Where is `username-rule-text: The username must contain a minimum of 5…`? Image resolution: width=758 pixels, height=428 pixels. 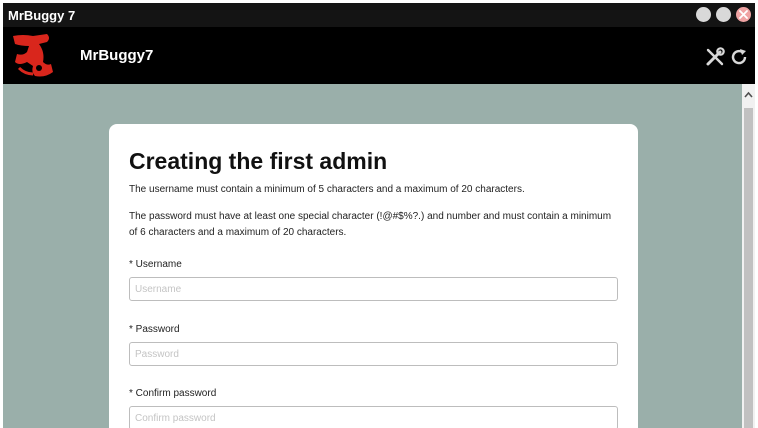 username-rule-text: The username must contain a minimum of 5… is located at coordinates (327, 189).